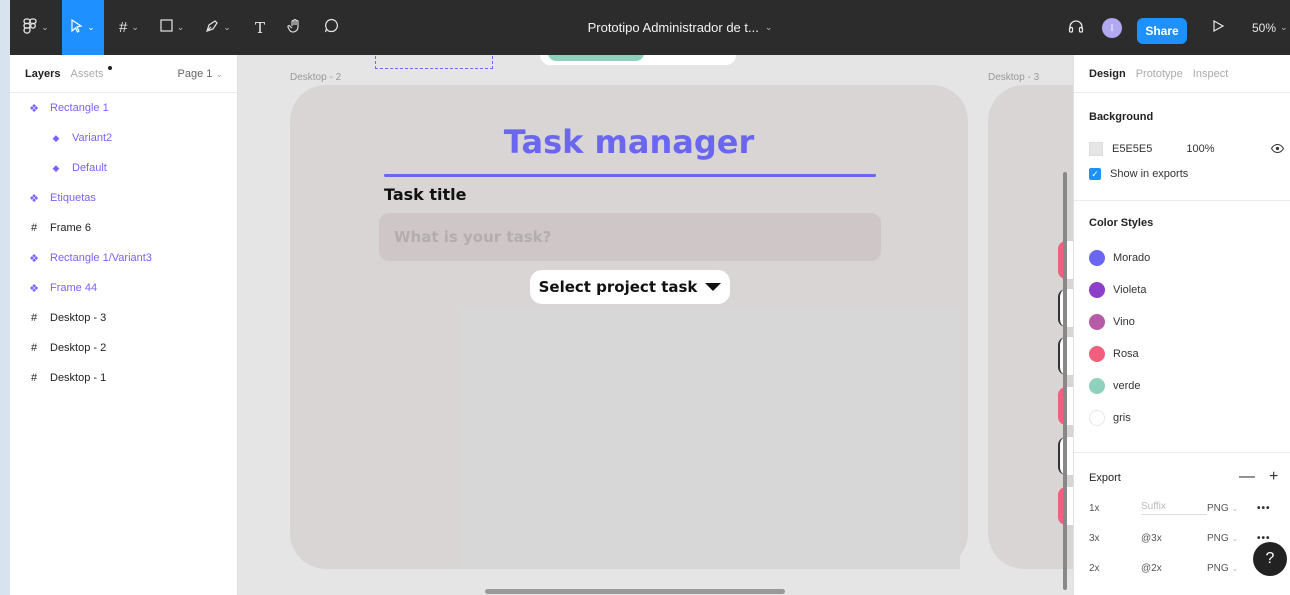 The image size is (1290, 595). I want to click on export-suffix-input: @2x, so click(1174, 568).